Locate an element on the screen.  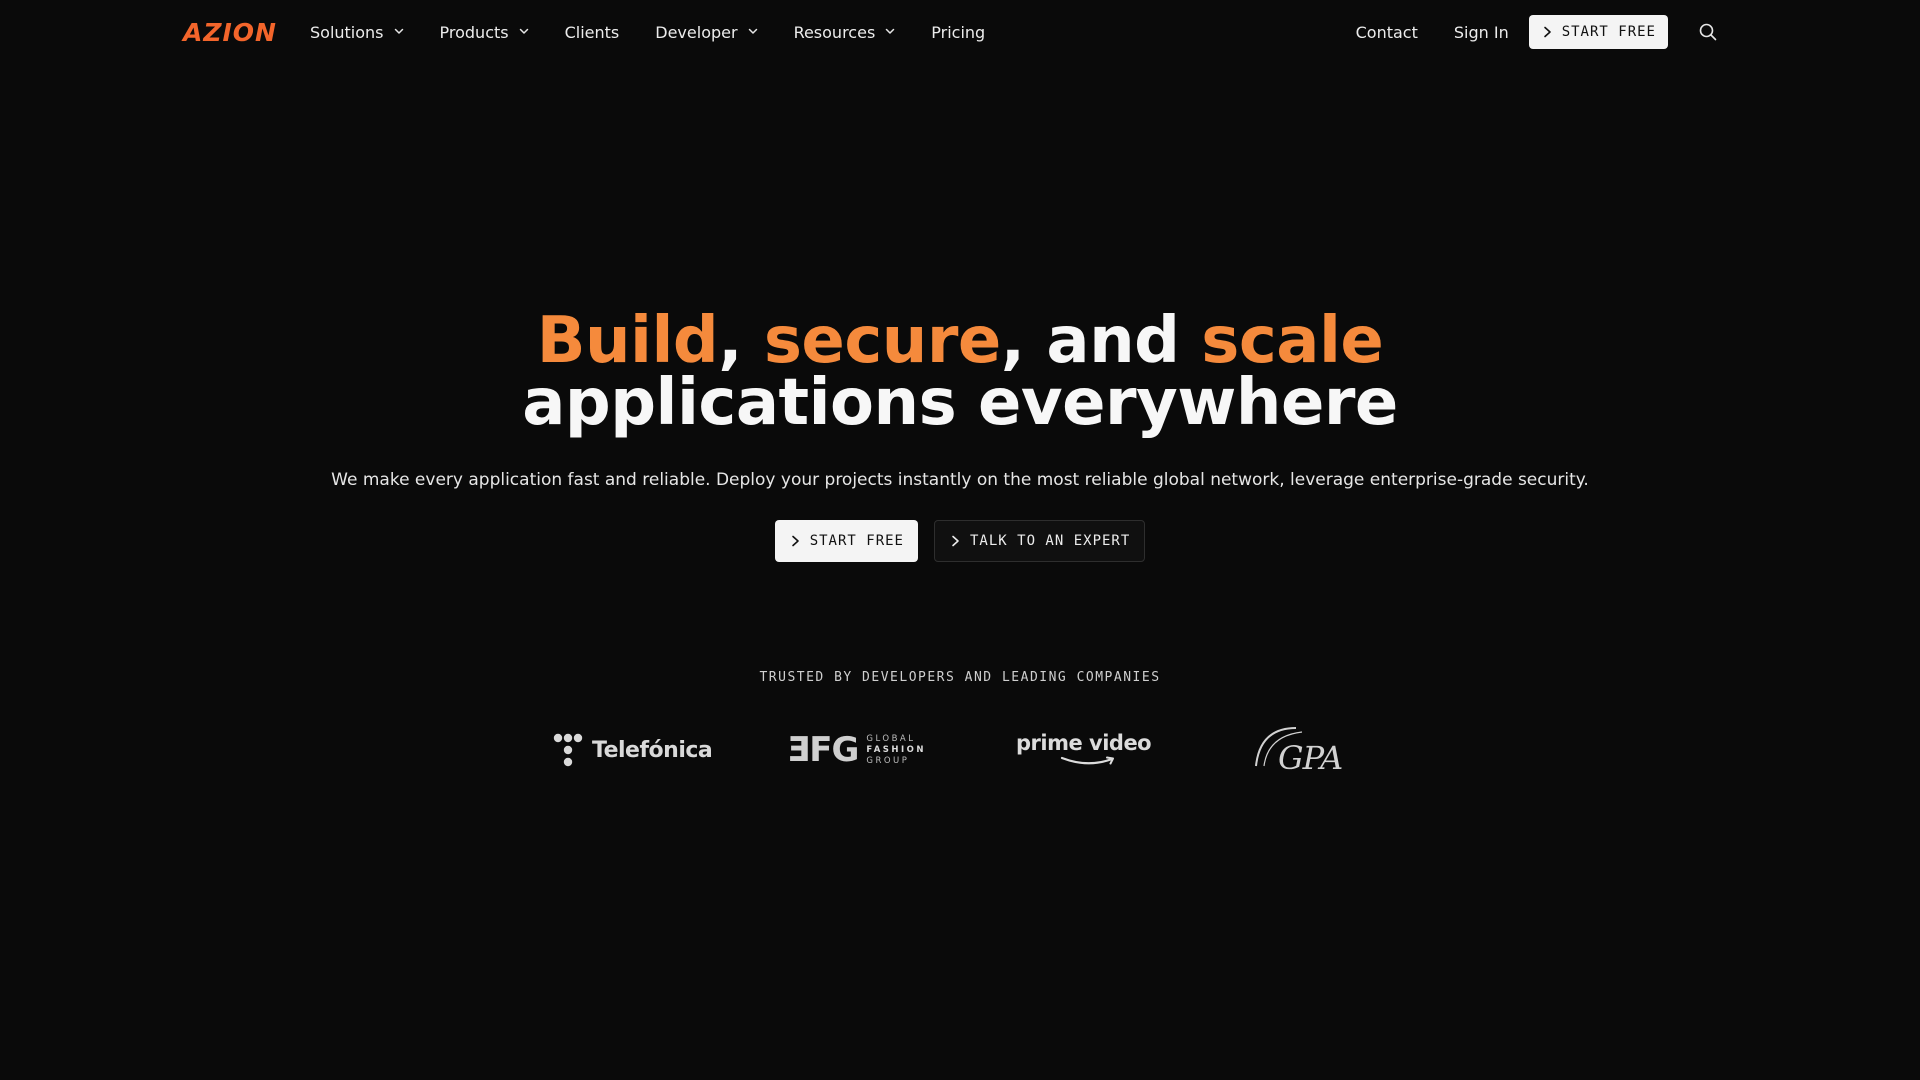
nav-item-pricing: Pricing is located at coordinates (958, 32).